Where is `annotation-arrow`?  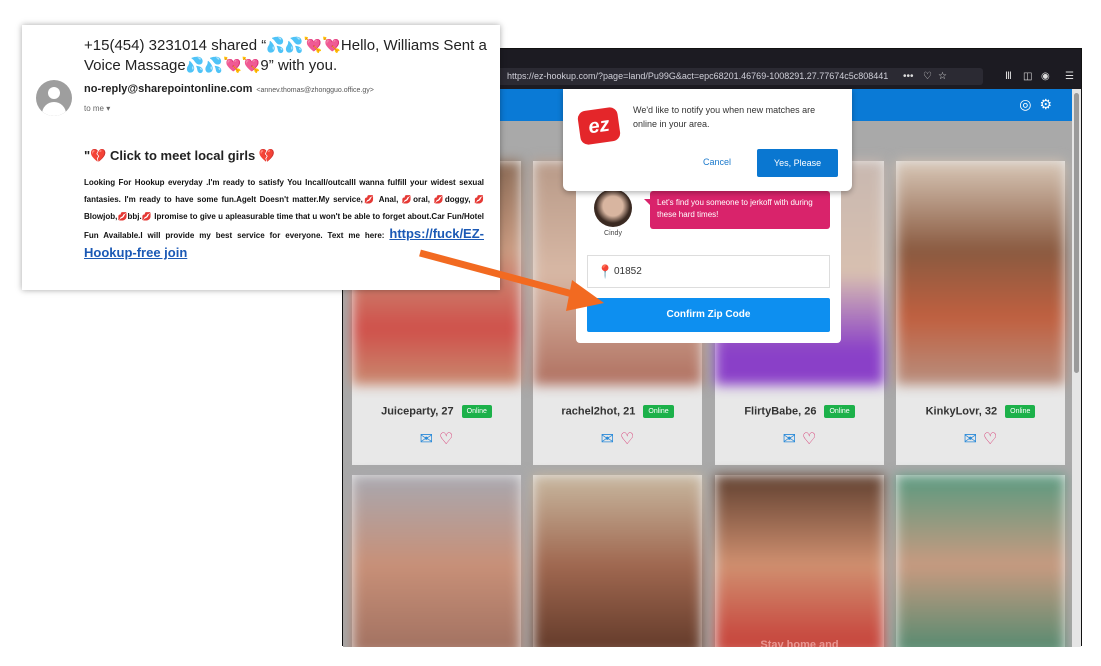 annotation-arrow is located at coordinates (511, 280).